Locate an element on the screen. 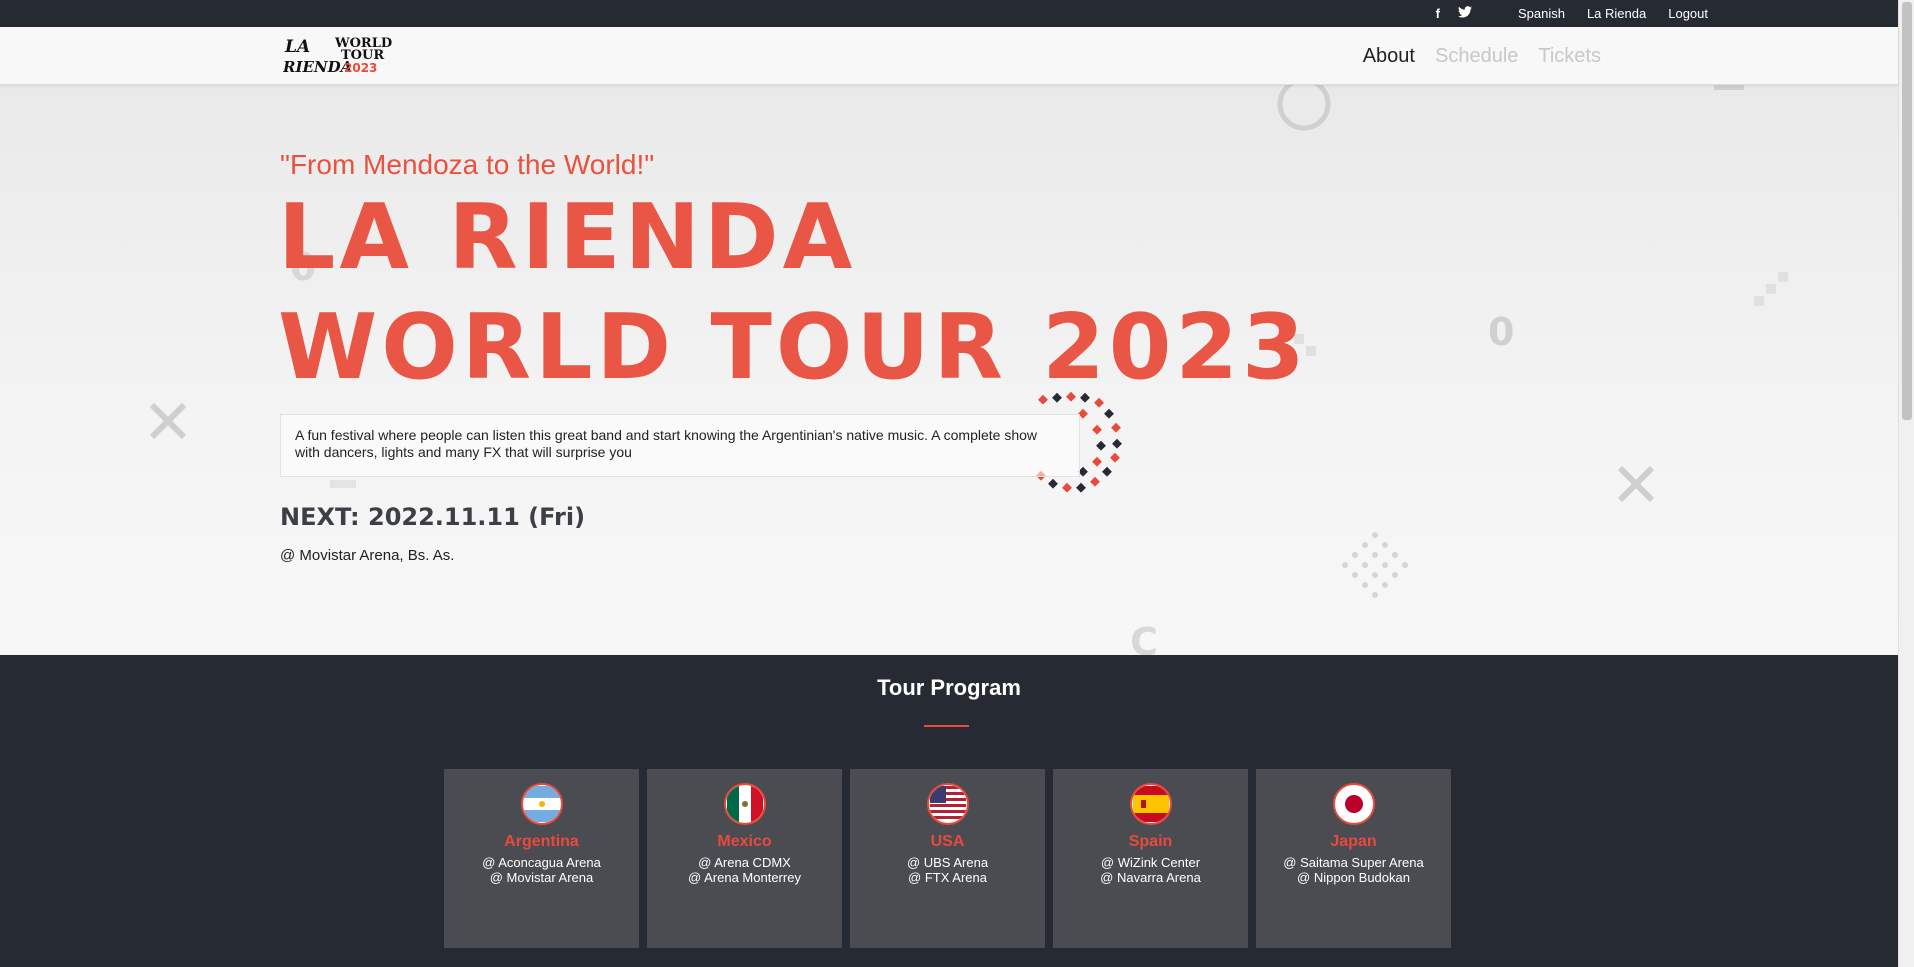 This screenshot has width=1914, height=967. facebook-icon: f is located at coordinates (1438, 13).